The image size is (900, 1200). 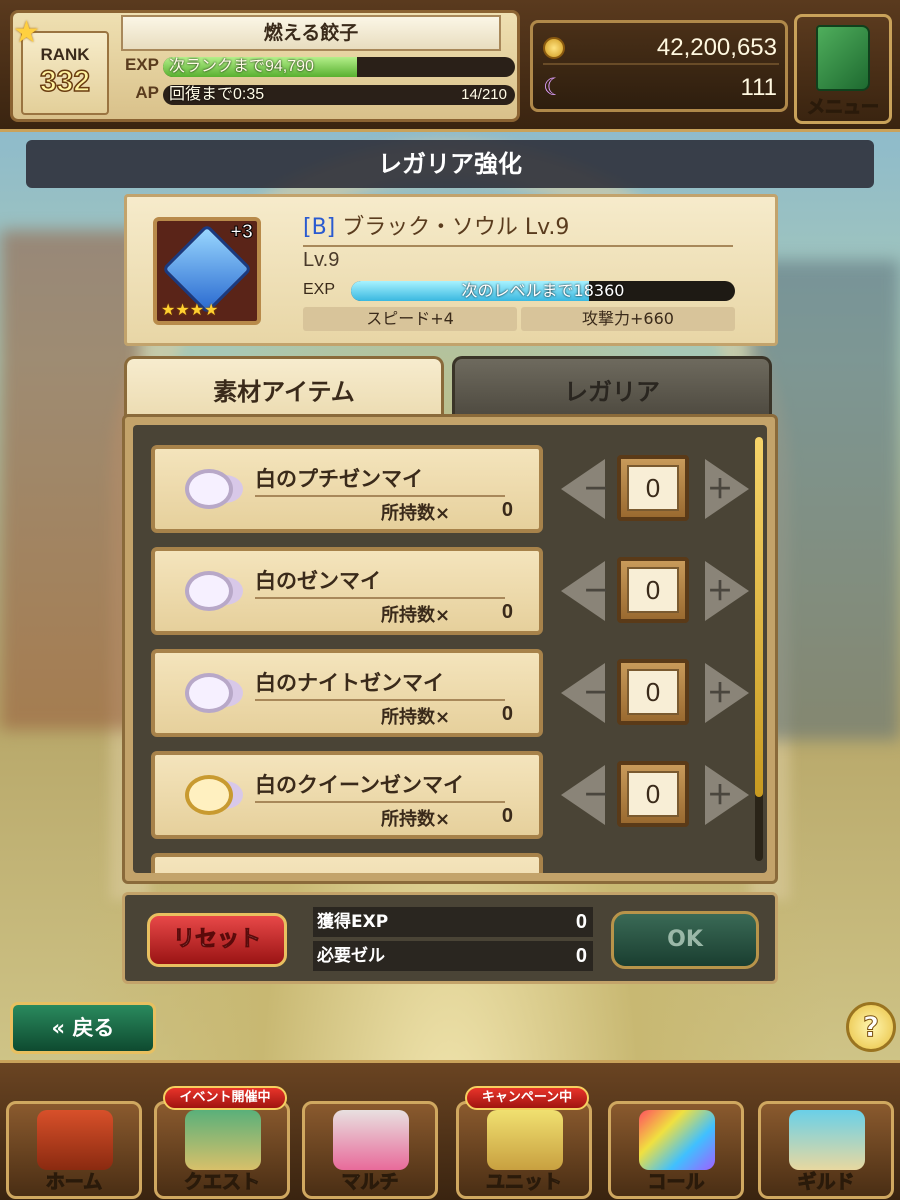 I want to click on gain-exp-value: 0, so click(x=581, y=922).